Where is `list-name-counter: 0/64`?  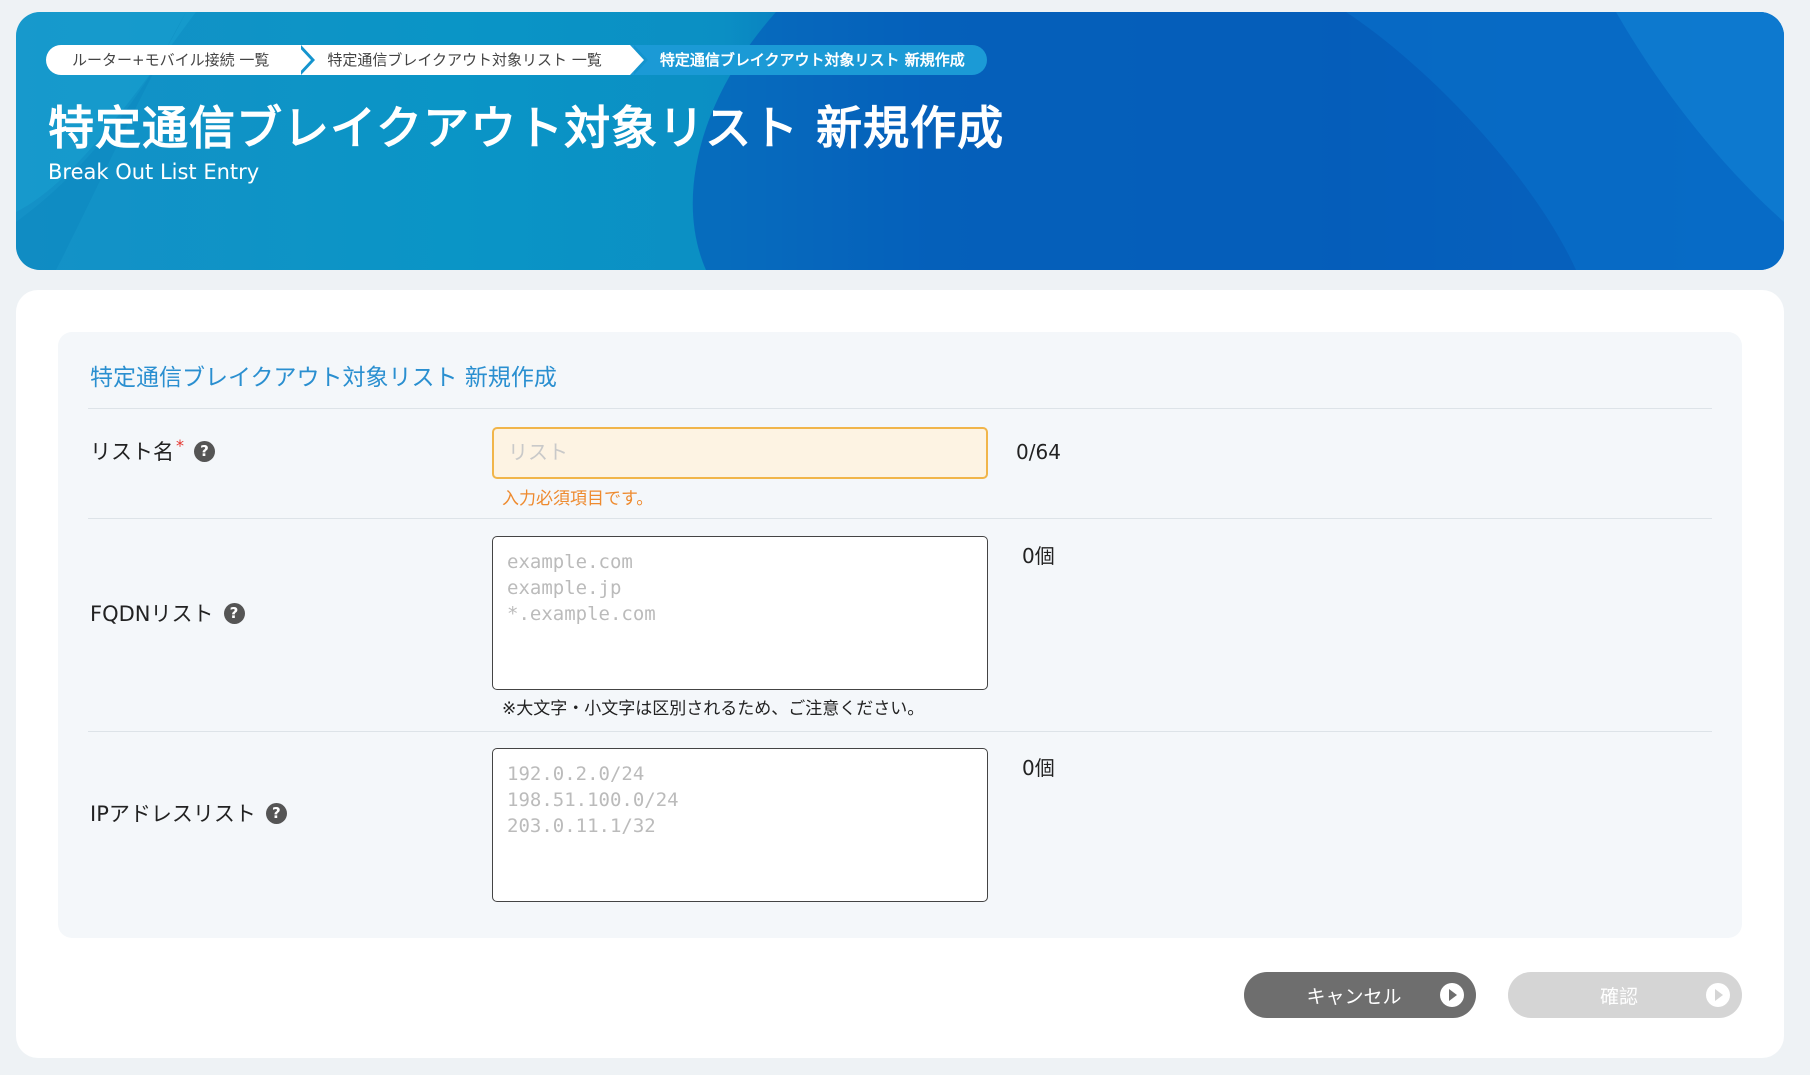
list-name-counter: 0/64 is located at coordinates (1038, 452).